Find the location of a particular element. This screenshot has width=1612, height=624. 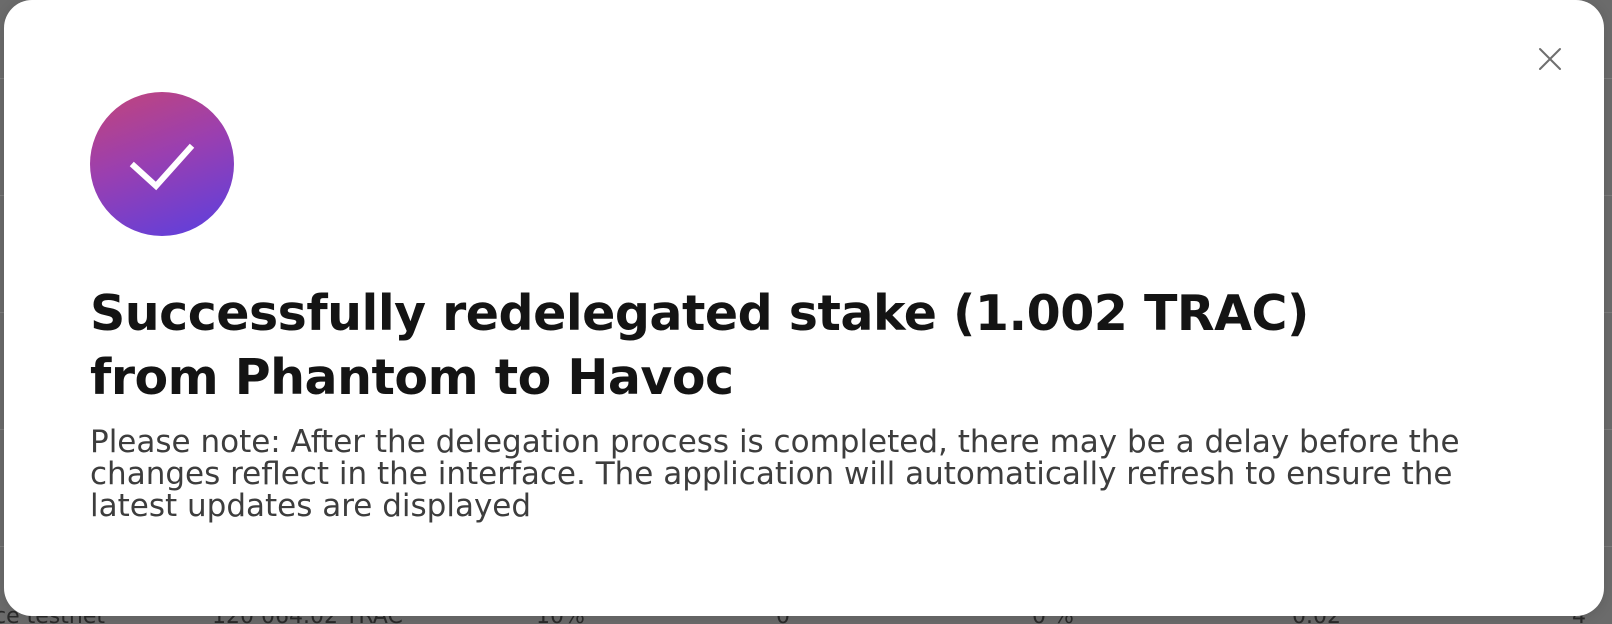

close-button is located at coordinates (1550, 59).